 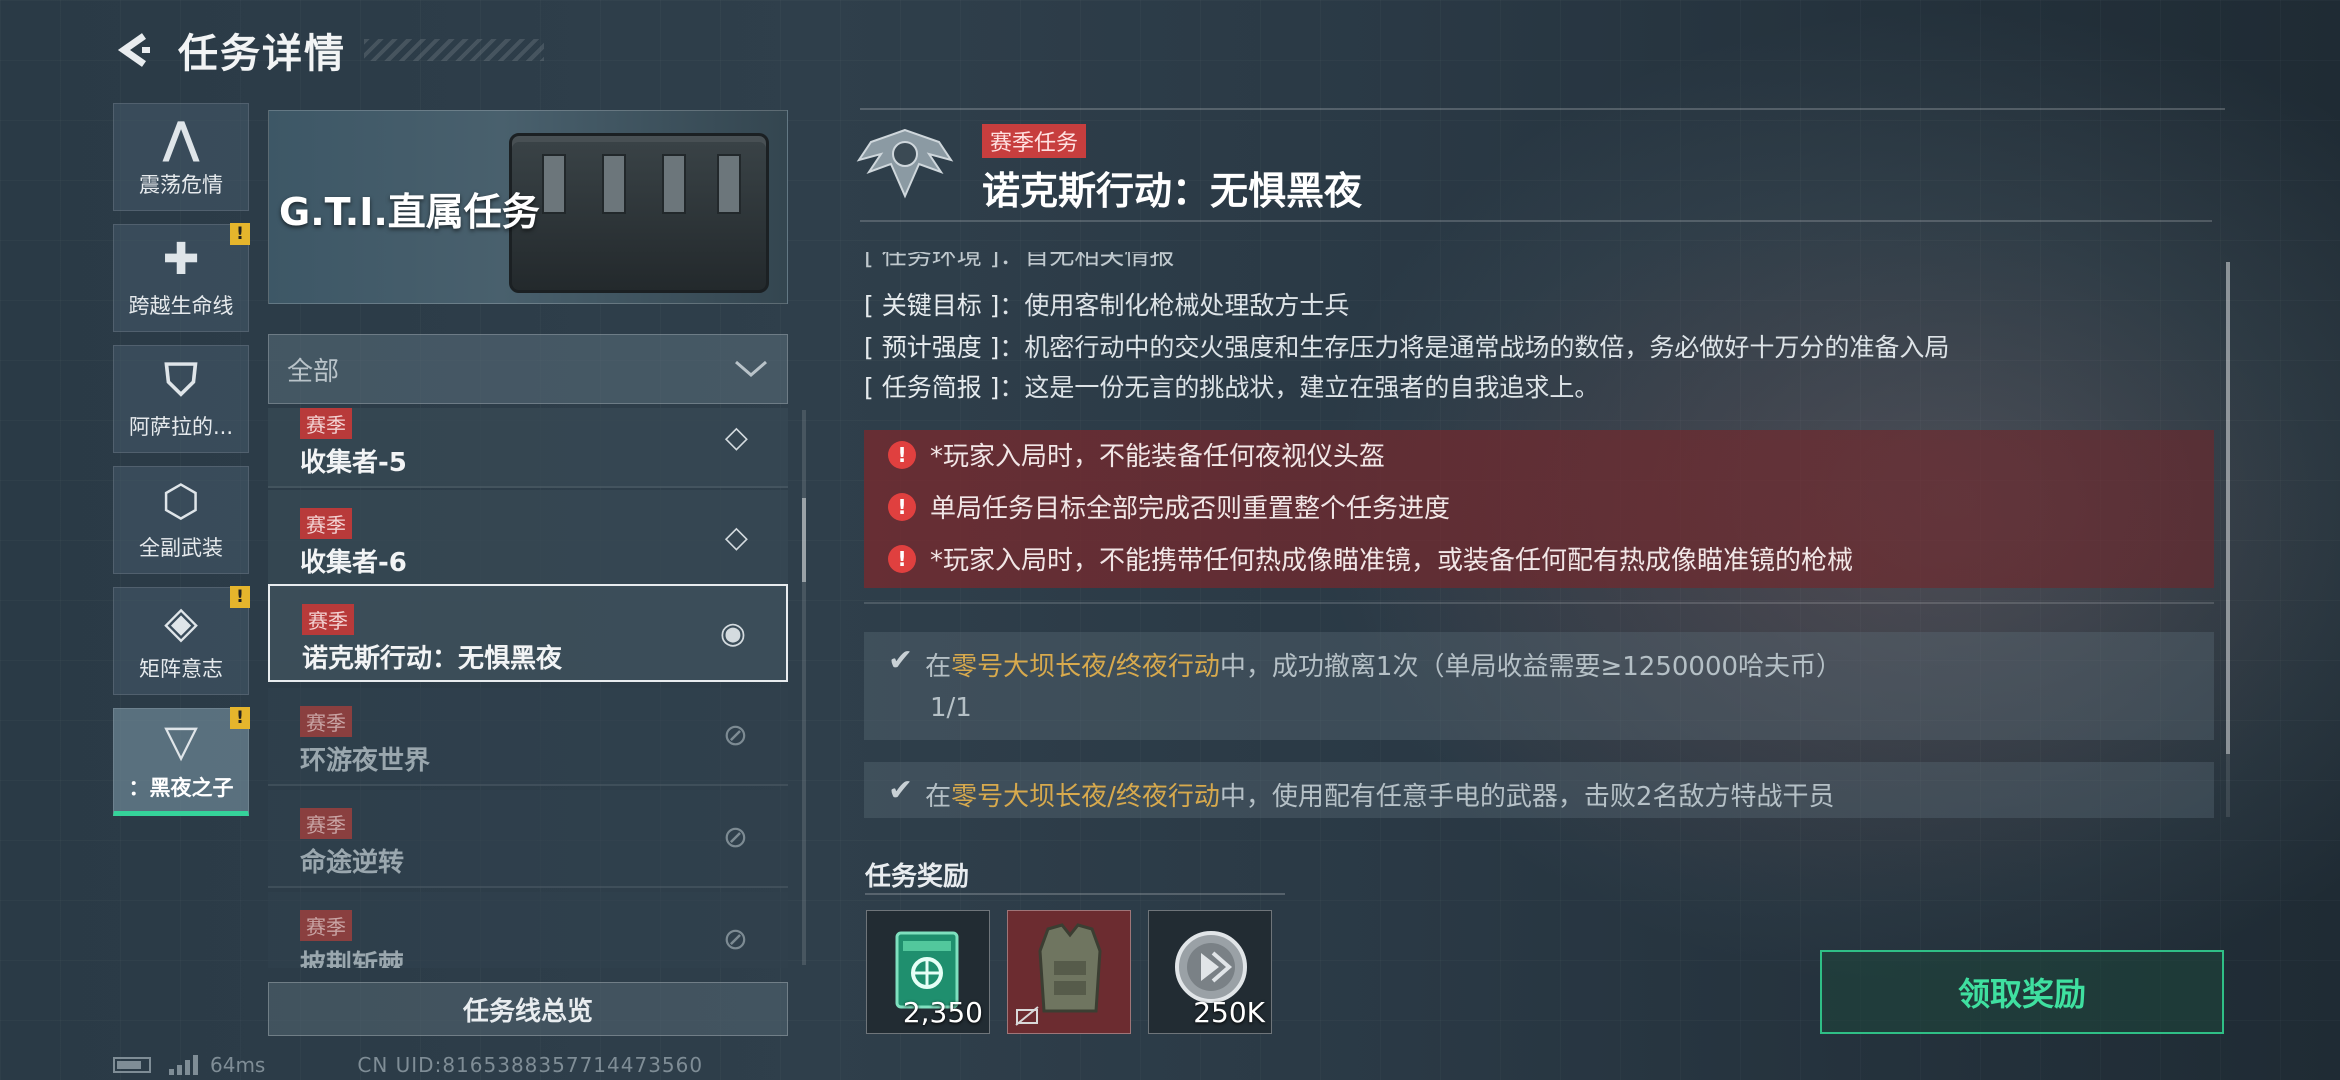 What do you see at coordinates (1231, 386) in the screenshot?
I see `info-line: [ 任务简报 ]：这是一份无言的挑战状，建立在强者的自我追求上。` at bounding box center [1231, 386].